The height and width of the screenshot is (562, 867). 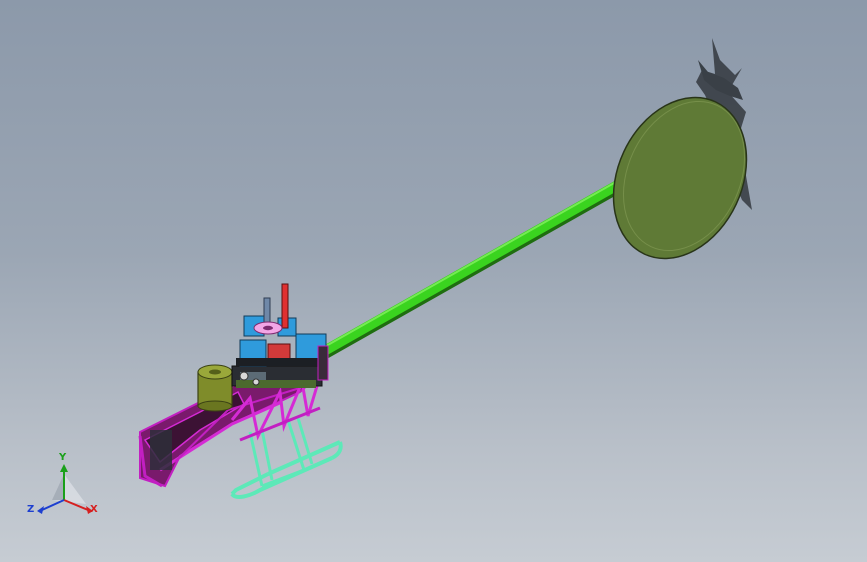 What do you see at coordinates (215, 388) in the screenshot?
I see `fuel-tank` at bounding box center [215, 388].